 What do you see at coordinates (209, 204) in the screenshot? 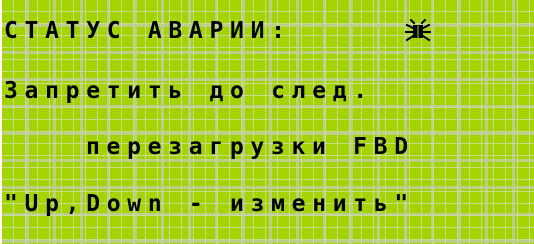
I see `up-down-change-hint: "Up,Down - изменить"` at bounding box center [209, 204].